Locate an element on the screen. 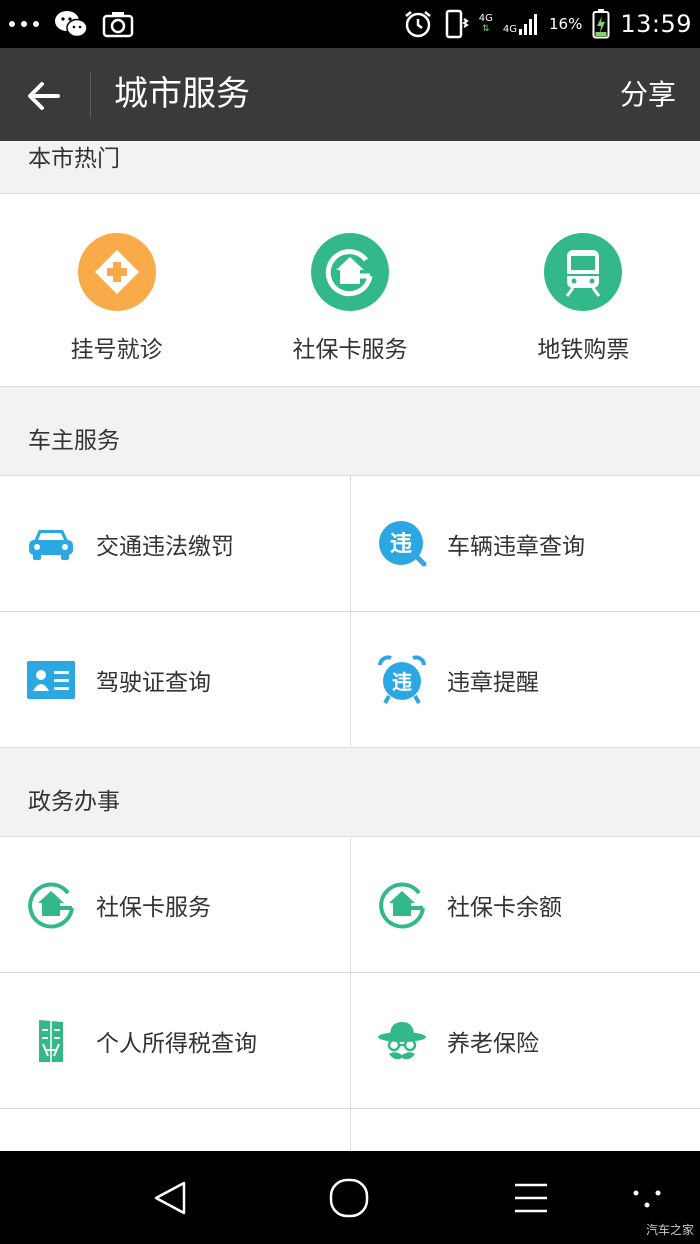 The width and height of the screenshot is (700, 1244). network-indicator: 4G ⇅ is located at coordinates (485, 24).